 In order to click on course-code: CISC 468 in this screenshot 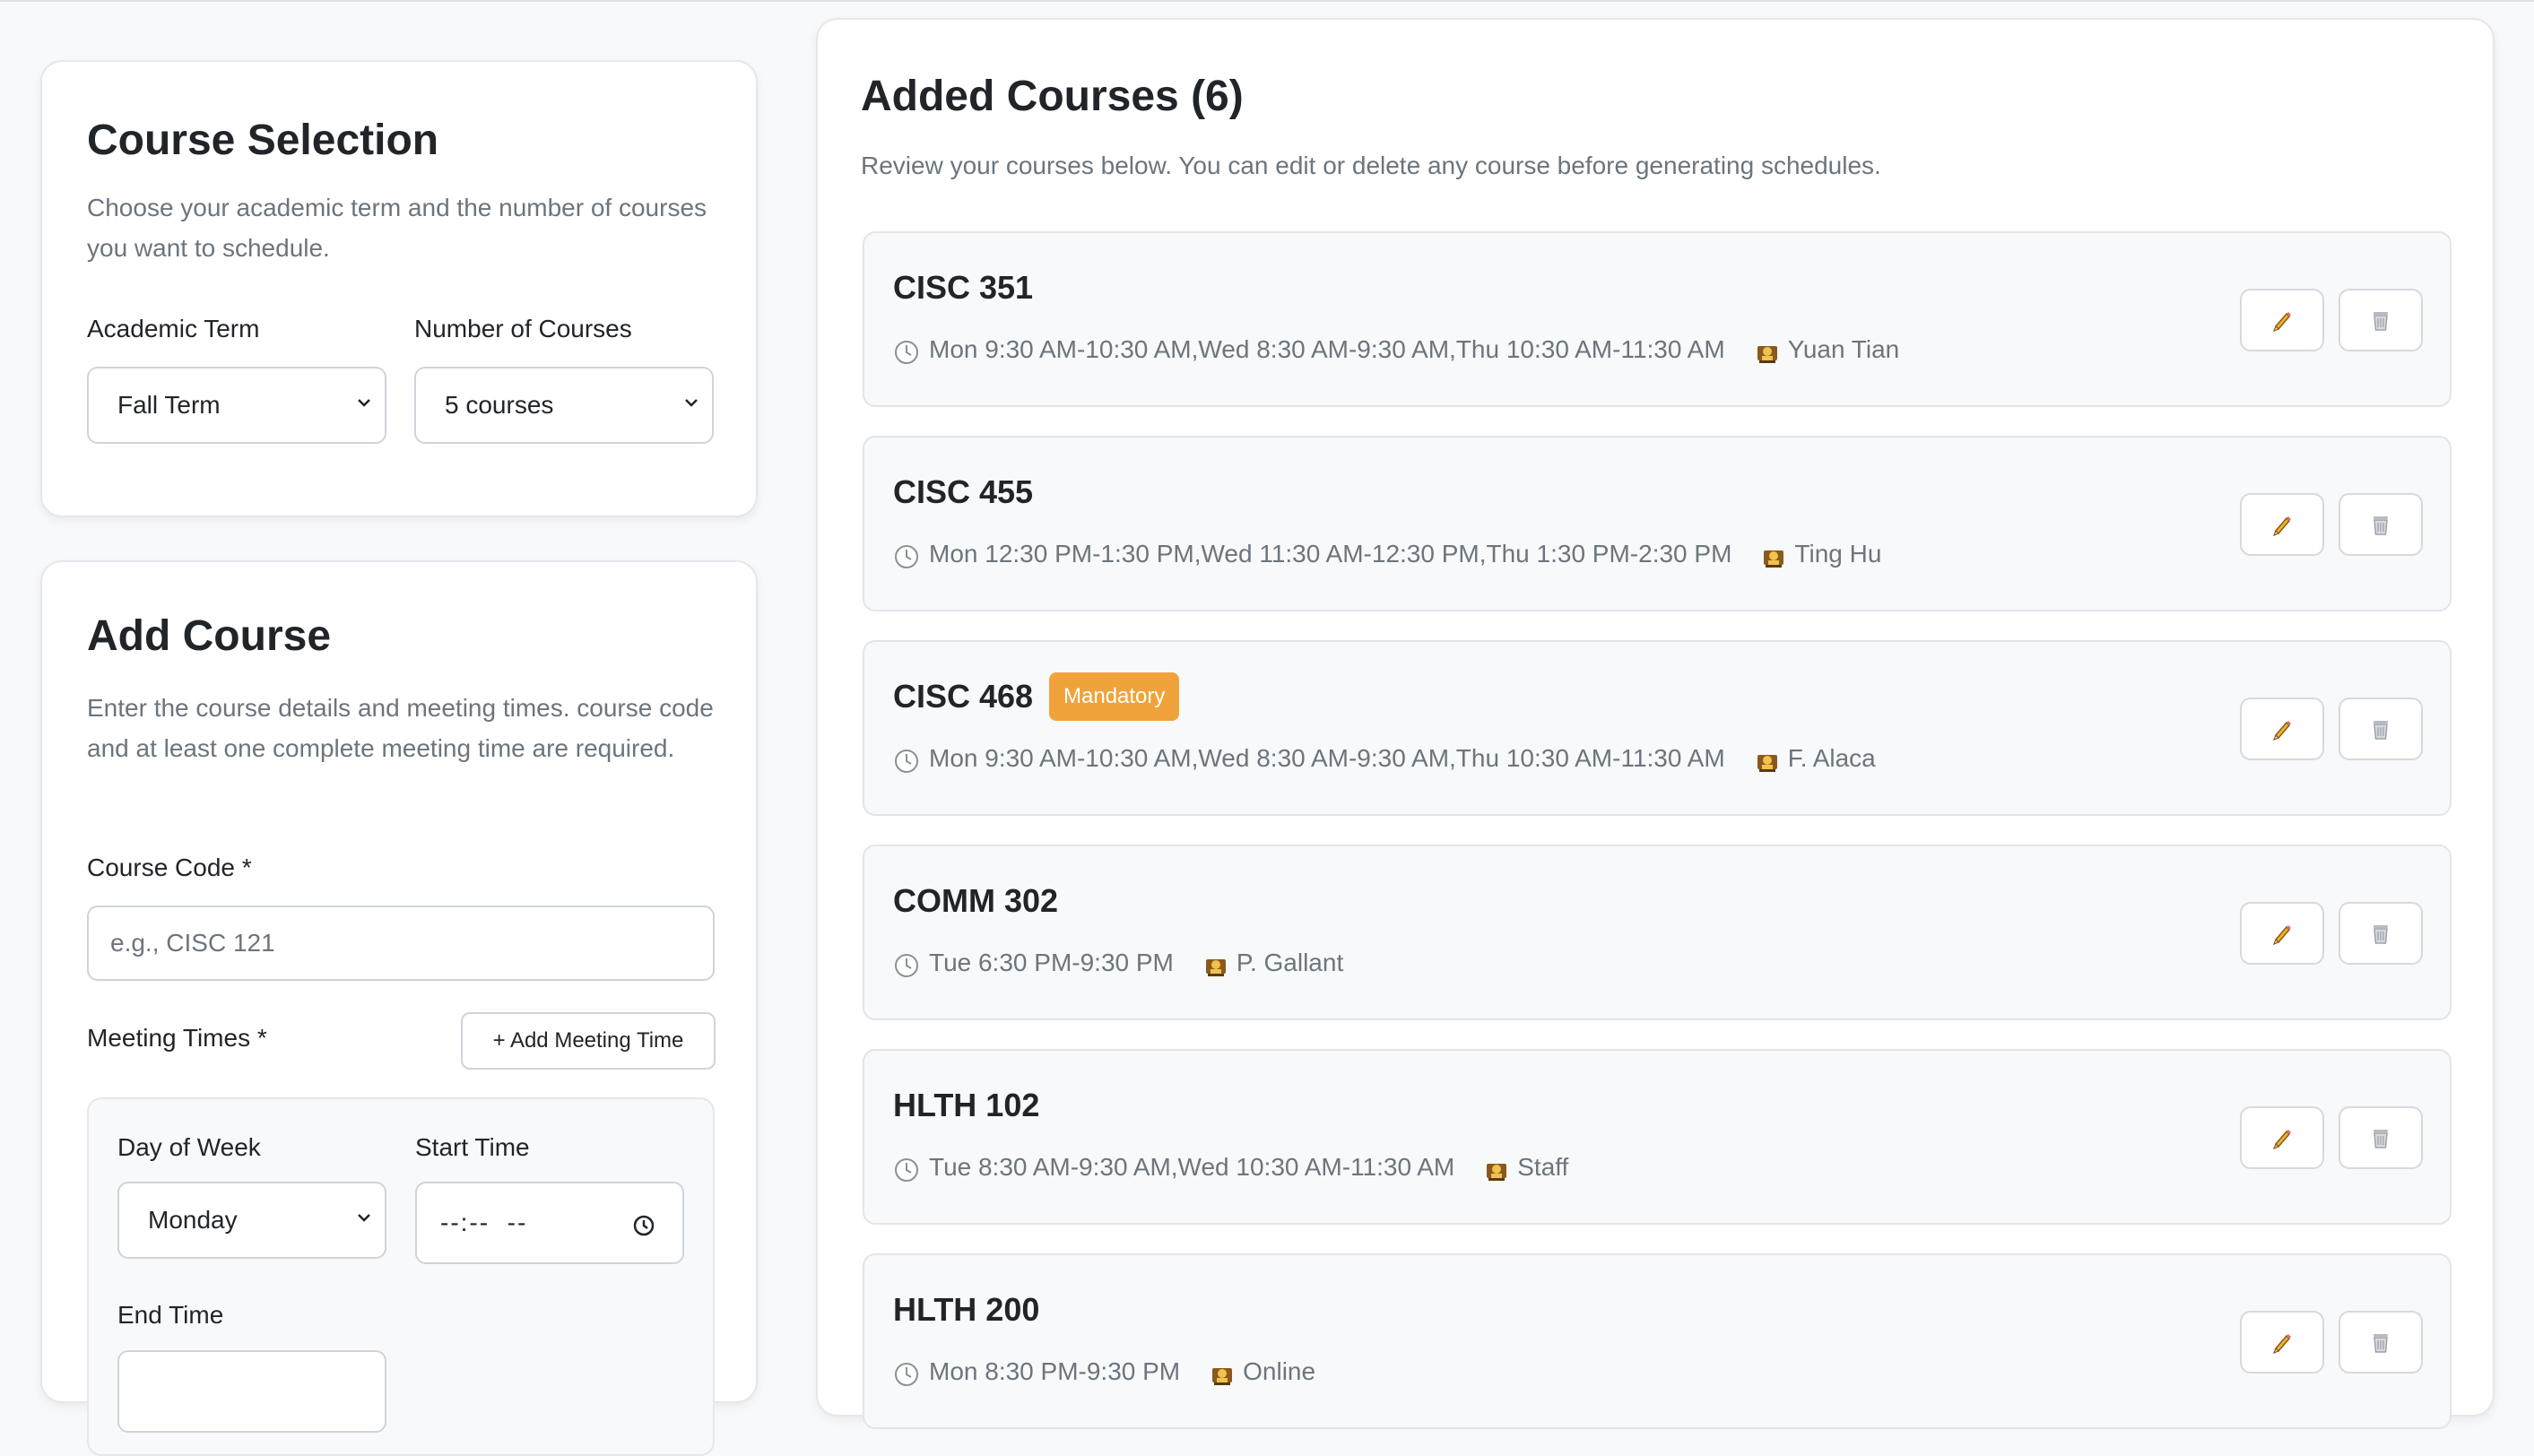, I will do `click(963, 696)`.